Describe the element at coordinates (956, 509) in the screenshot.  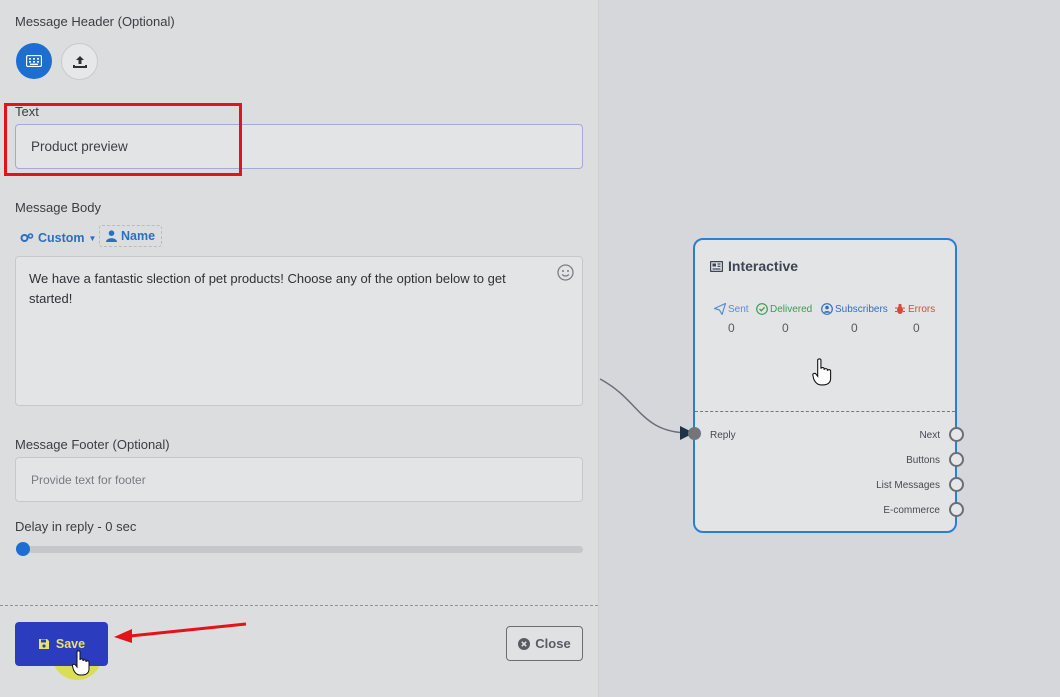
I see `output-port-ecommerce` at that location.